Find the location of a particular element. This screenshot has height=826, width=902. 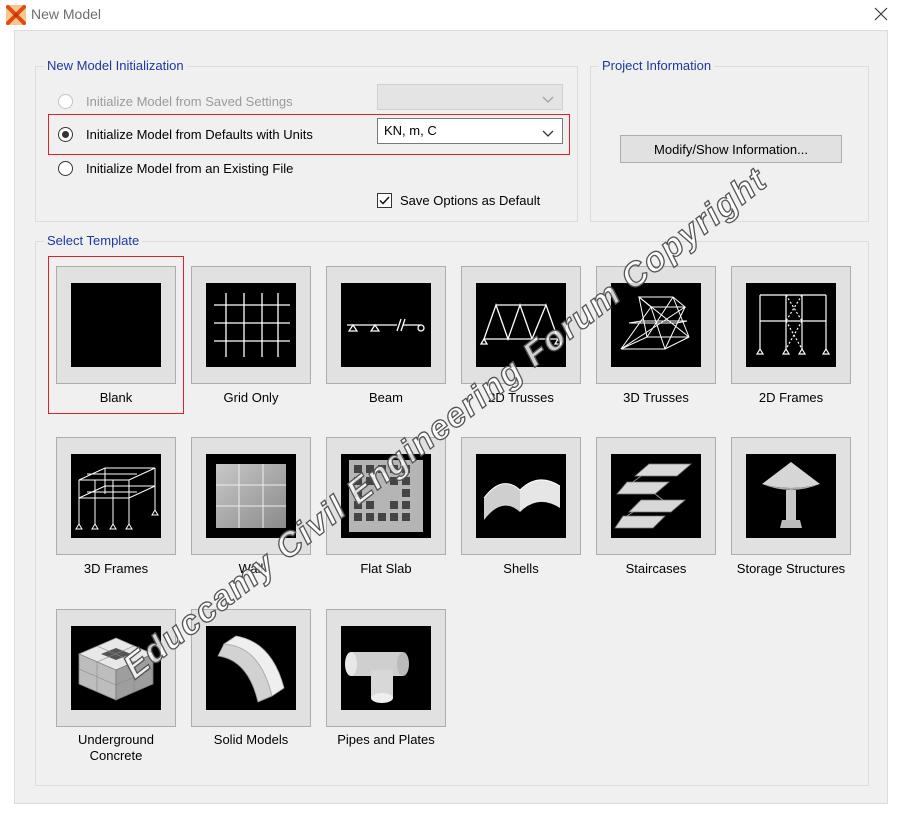

template-shells-label: Shells is located at coordinates (521, 568).